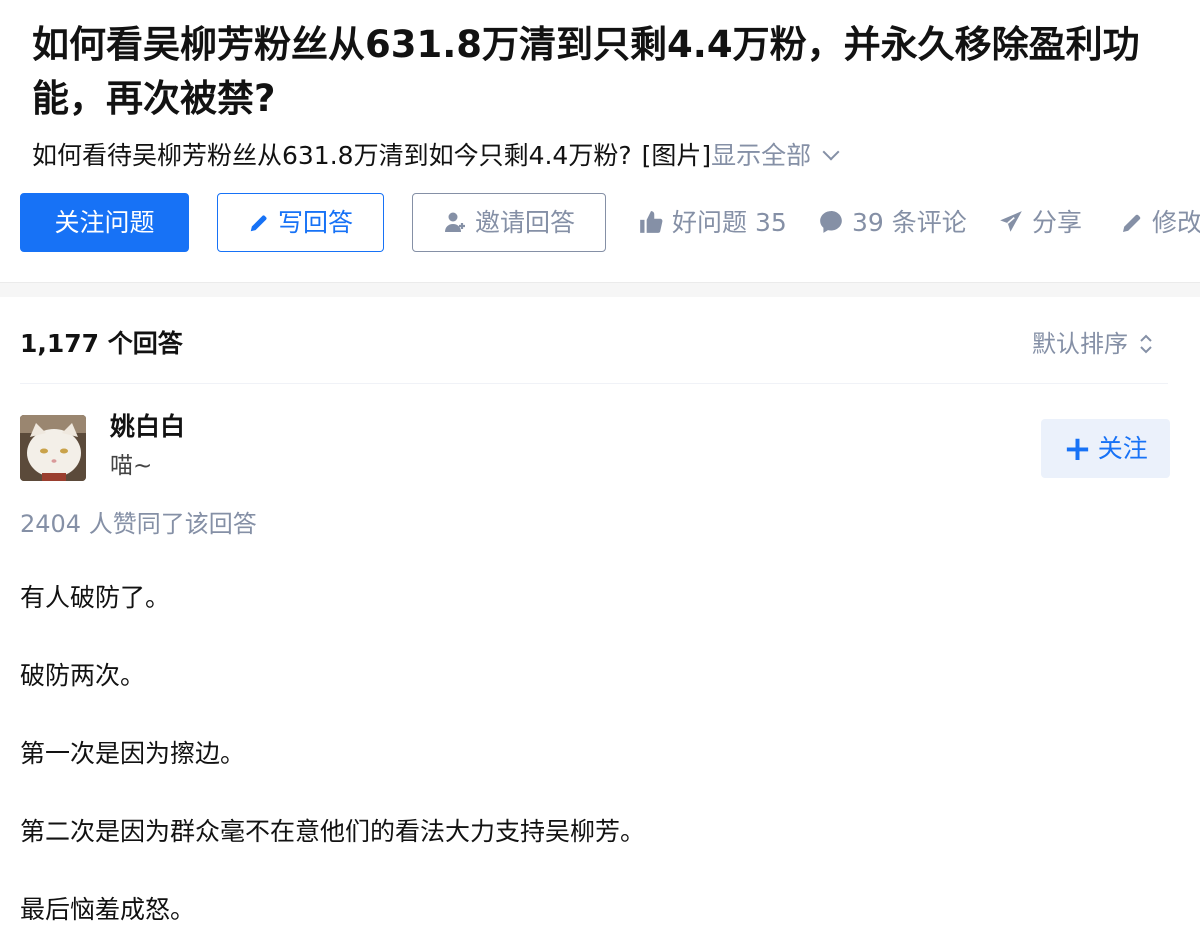  Describe the element at coordinates (586, 71) in the screenshot. I see `question-title: 如何看吴柳芳粉丝从631.8万清到只剩4.4万粉，并永久移除盈利功能，再次被禁?` at that location.